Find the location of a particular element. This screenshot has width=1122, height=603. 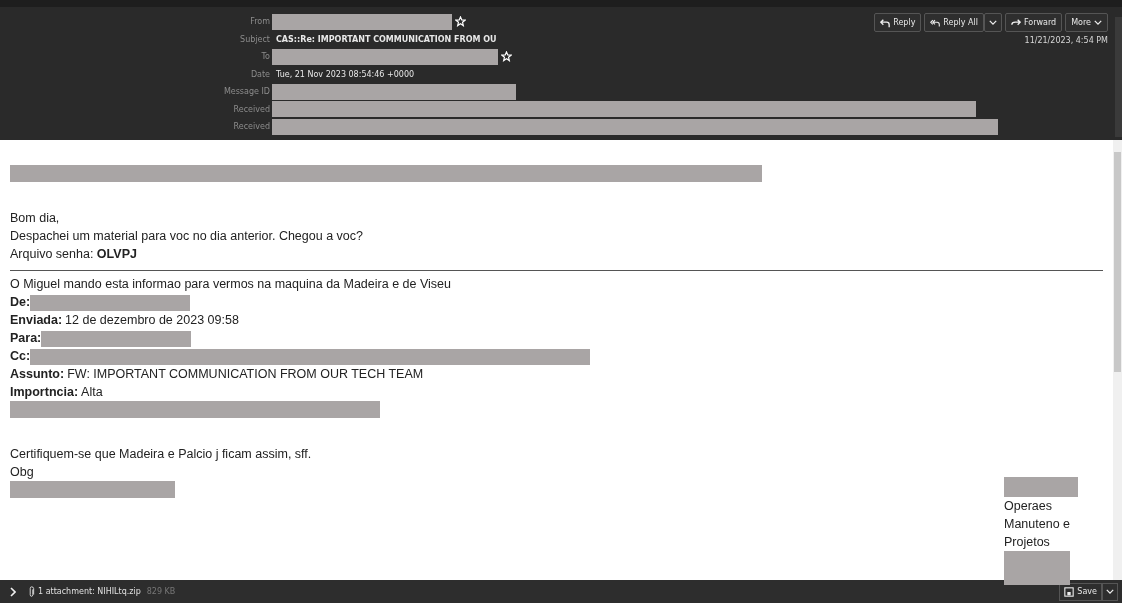

forward-arrow-icon is located at coordinates (1016, 22).